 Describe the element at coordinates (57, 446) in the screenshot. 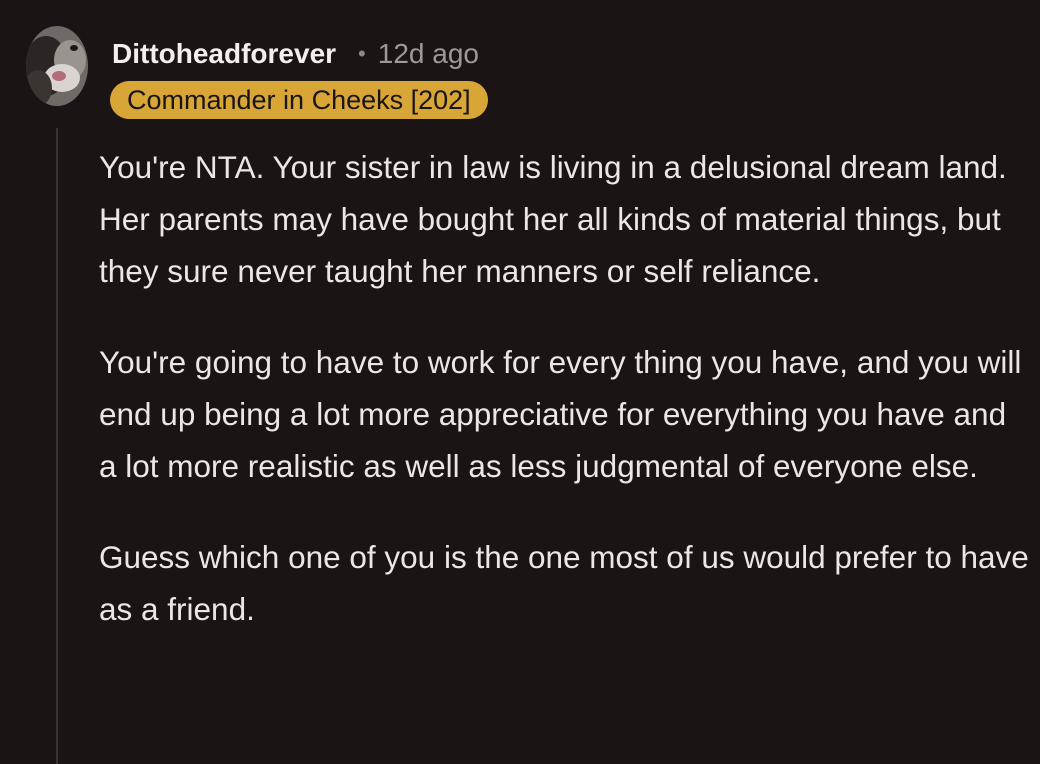

I see `thread-collapse-line` at that location.